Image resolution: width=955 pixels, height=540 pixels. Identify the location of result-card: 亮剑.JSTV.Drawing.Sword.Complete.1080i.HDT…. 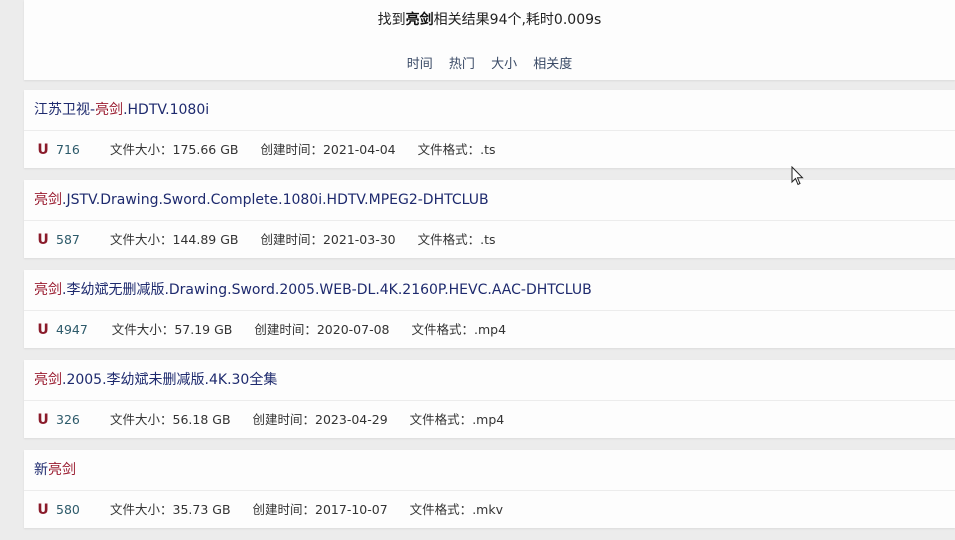
(489, 219).